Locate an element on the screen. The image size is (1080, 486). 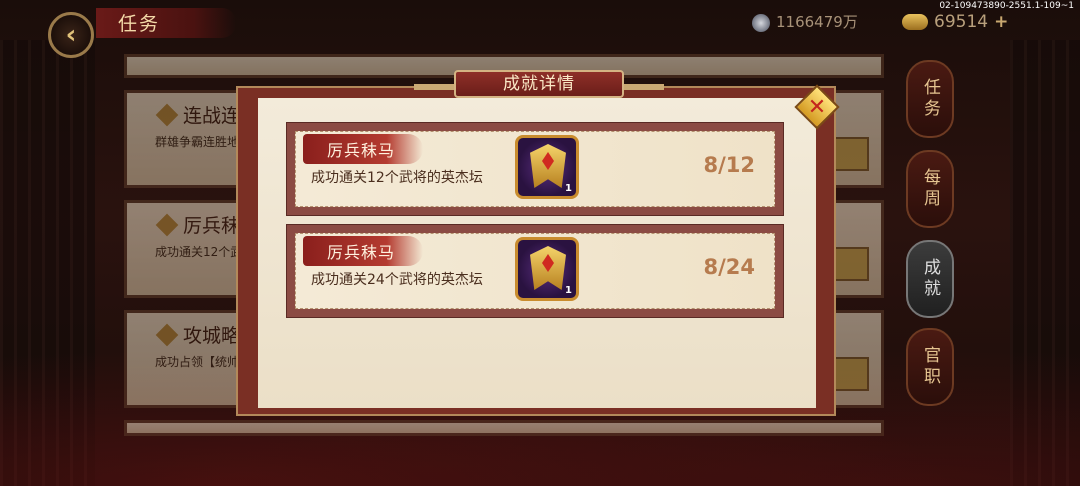
achievement-desc: 成功通关24个武将的英杰坛 is located at coordinates (397, 280).